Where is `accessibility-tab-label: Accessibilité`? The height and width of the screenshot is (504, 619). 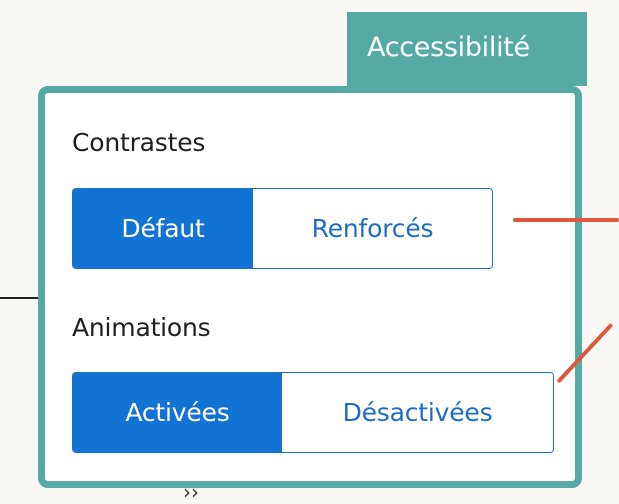
accessibility-tab-label: Accessibilité is located at coordinates (448, 47).